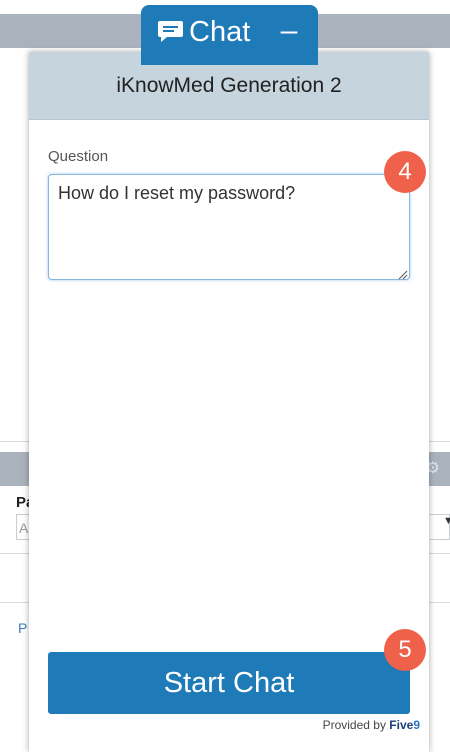 This screenshot has height=752, width=450. What do you see at coordinates (229, 227) in the screenshot?
I see `question-field: How do I reset my password?` at bounding box center [229, 227].